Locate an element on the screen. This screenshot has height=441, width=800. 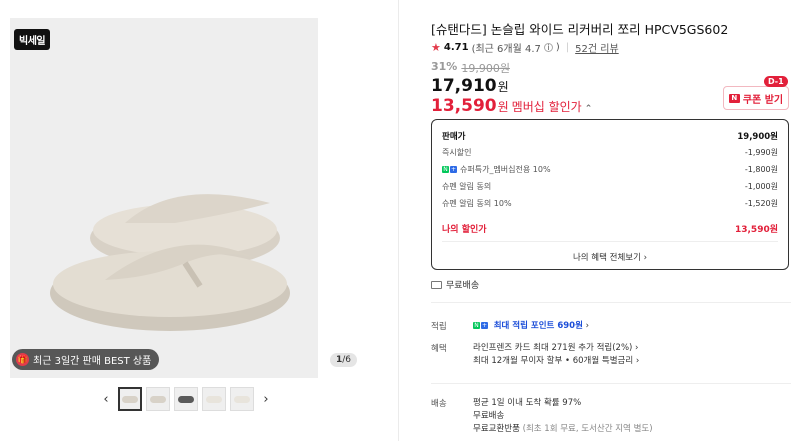
price-box-divider is located at coordinates (610, 241).